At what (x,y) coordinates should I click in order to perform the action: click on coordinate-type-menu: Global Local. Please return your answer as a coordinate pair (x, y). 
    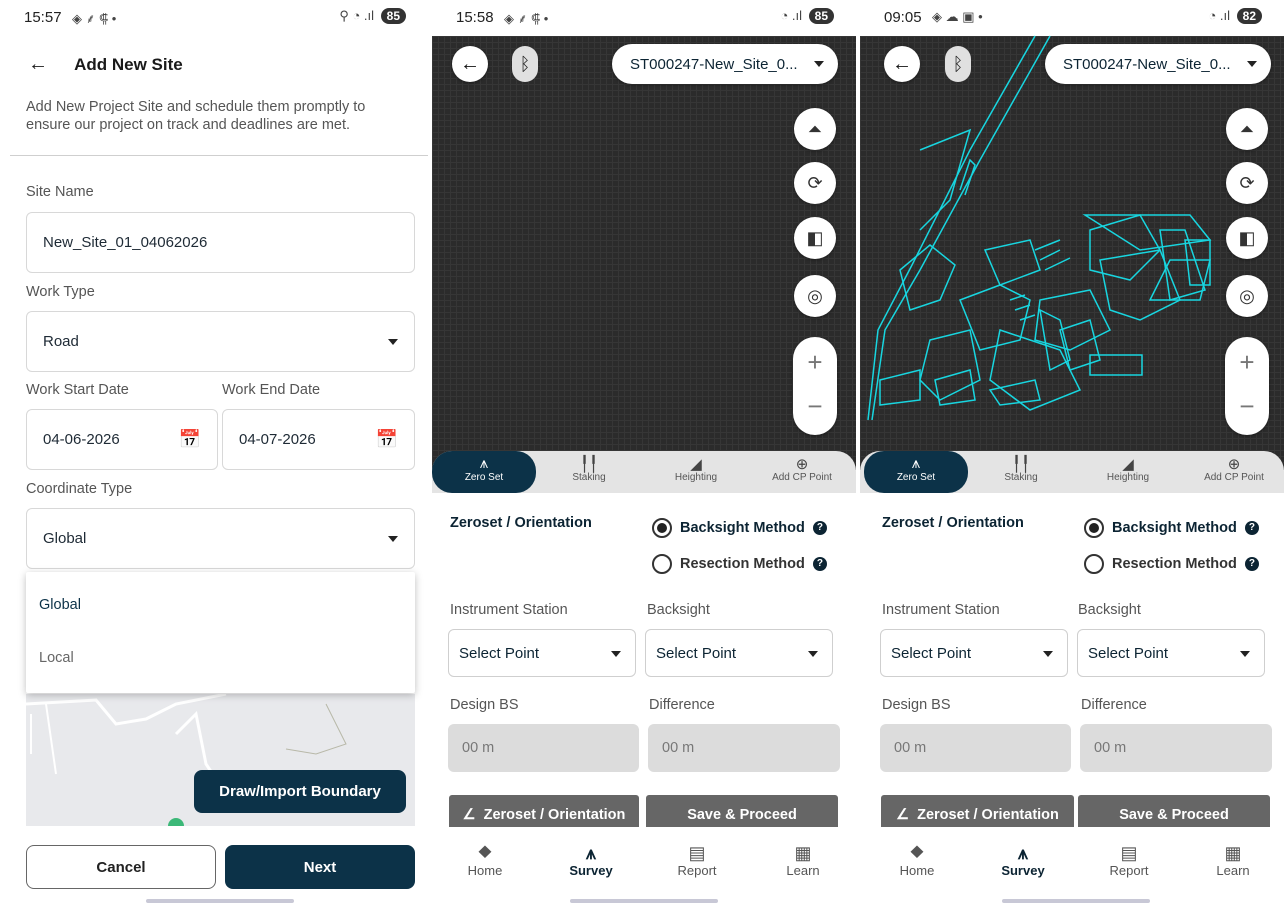
    Looking at the image, I should click on (220, 632).